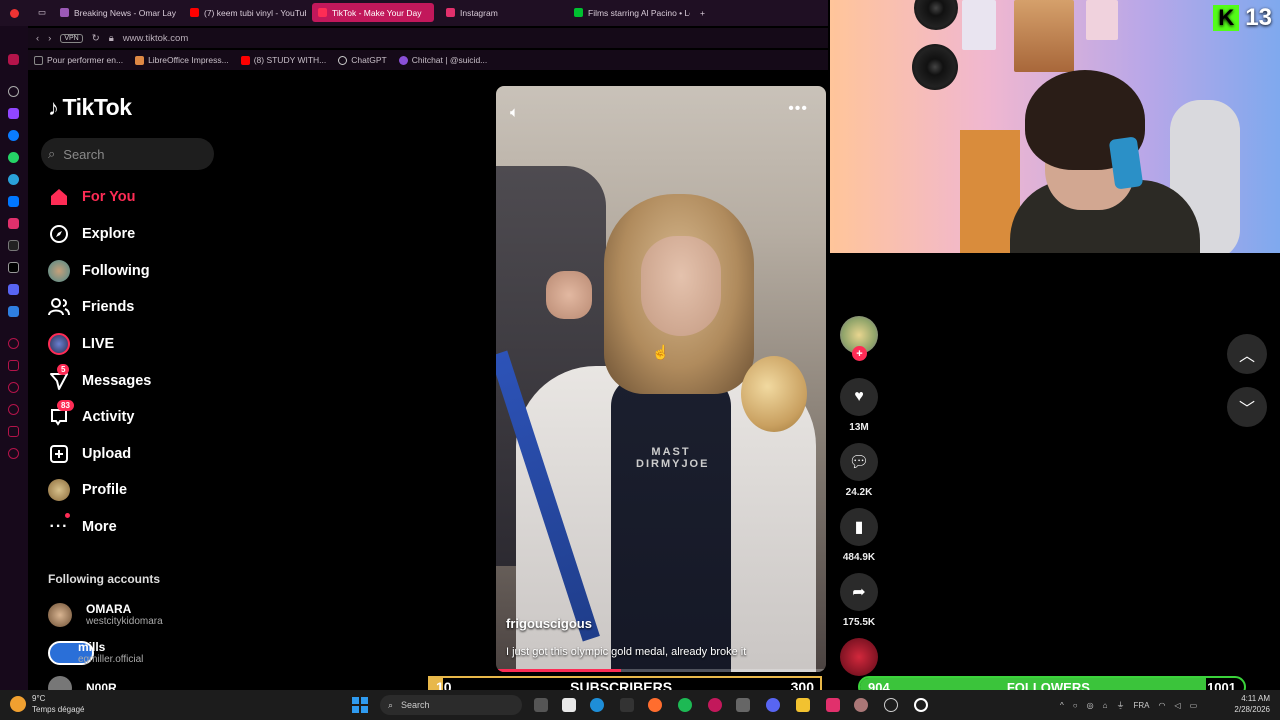 The height and width of the screenshot is (720, 1280). Describe the element at coordinates (155, 38) in the screenshot. I see `url-text: www.tiktok.com` at that location.